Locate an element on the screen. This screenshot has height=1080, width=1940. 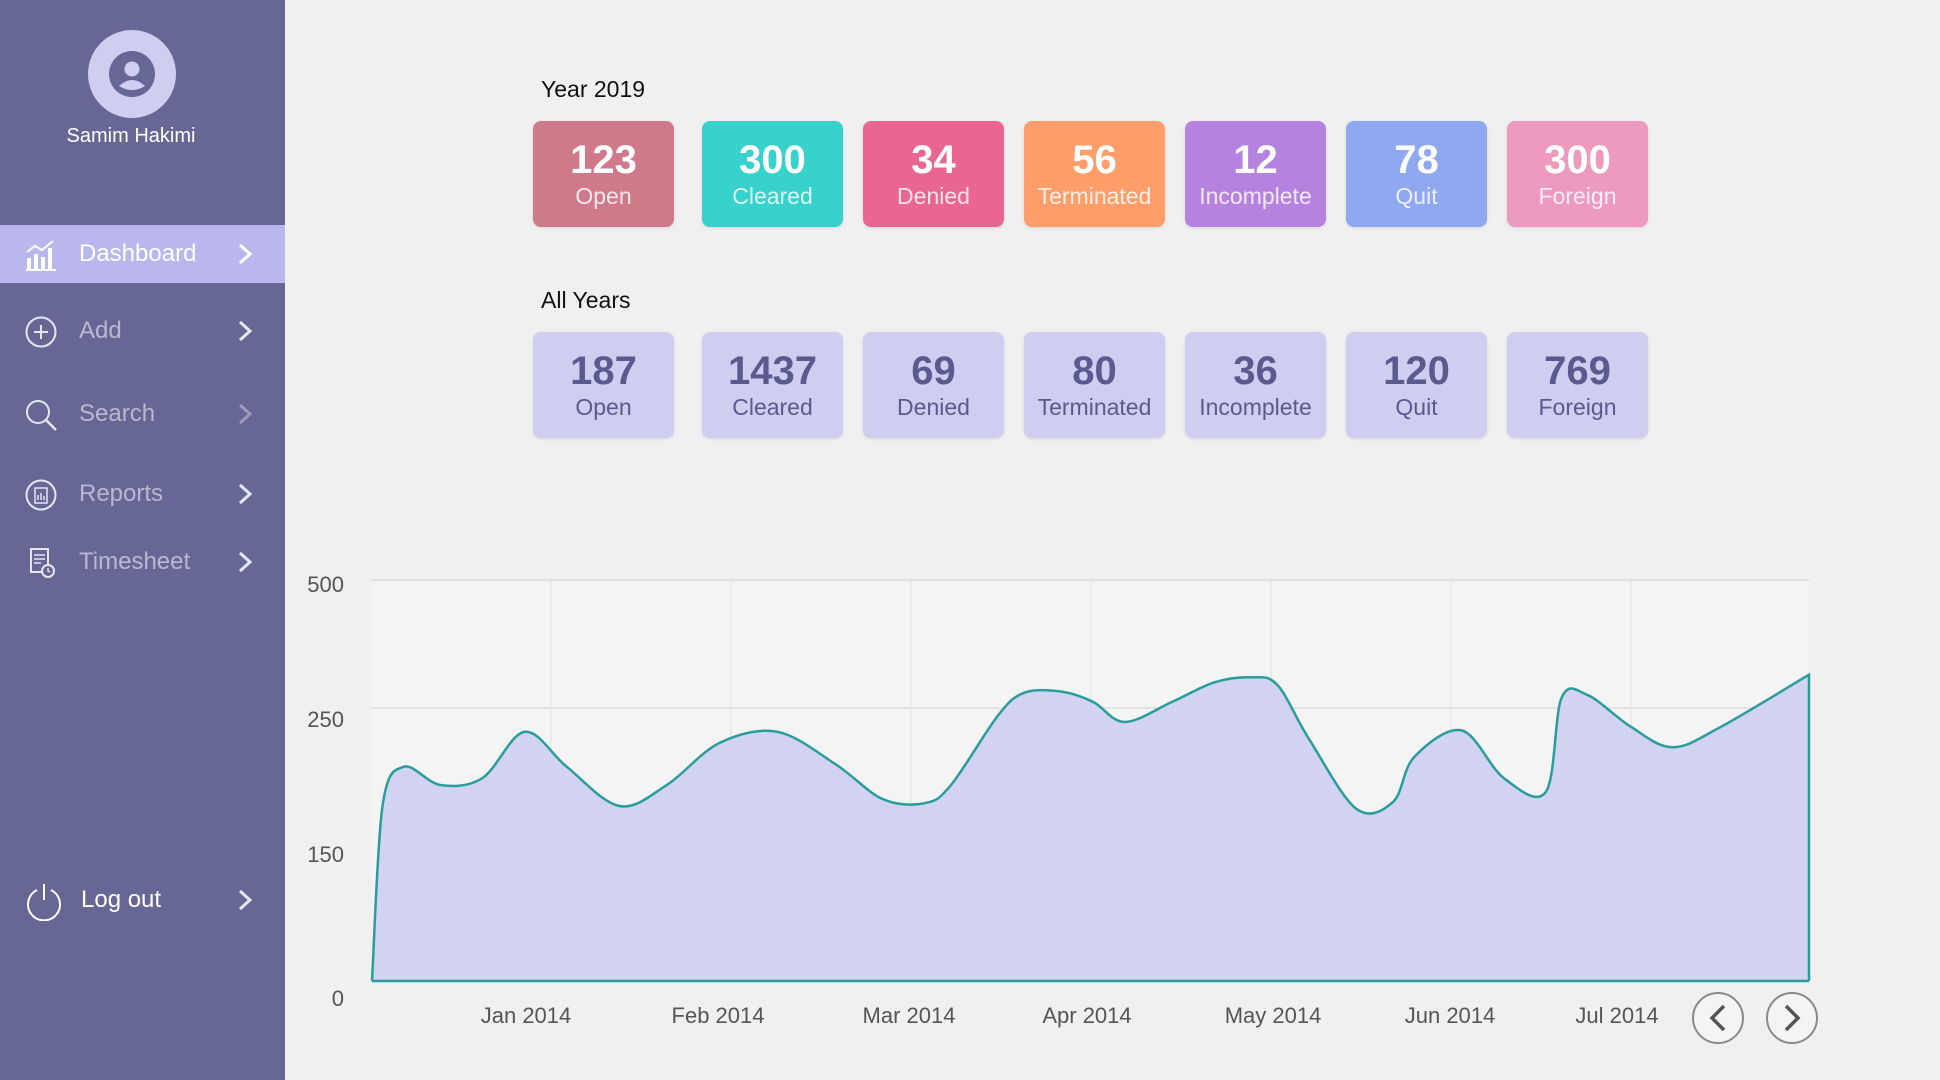
x-tick-label: Jul 2014 is located at coordinates (1616, 1015).